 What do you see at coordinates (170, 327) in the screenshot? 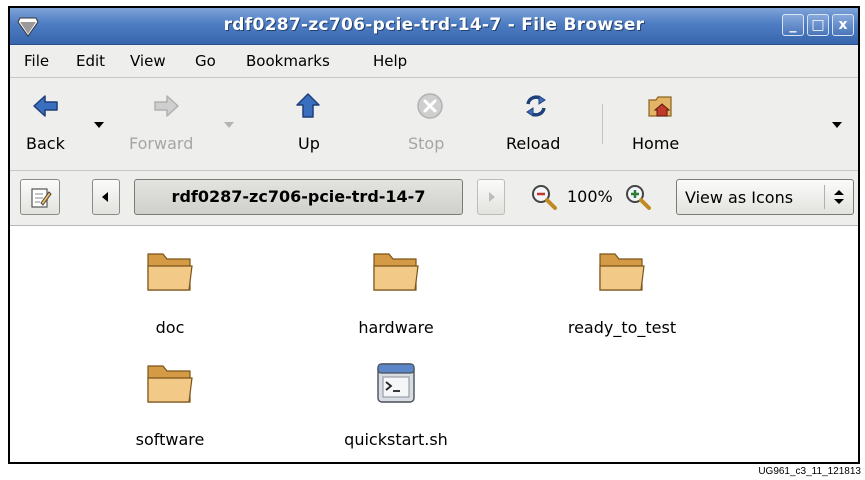
I see `file-name: doc` at bounding box center [170, 327].